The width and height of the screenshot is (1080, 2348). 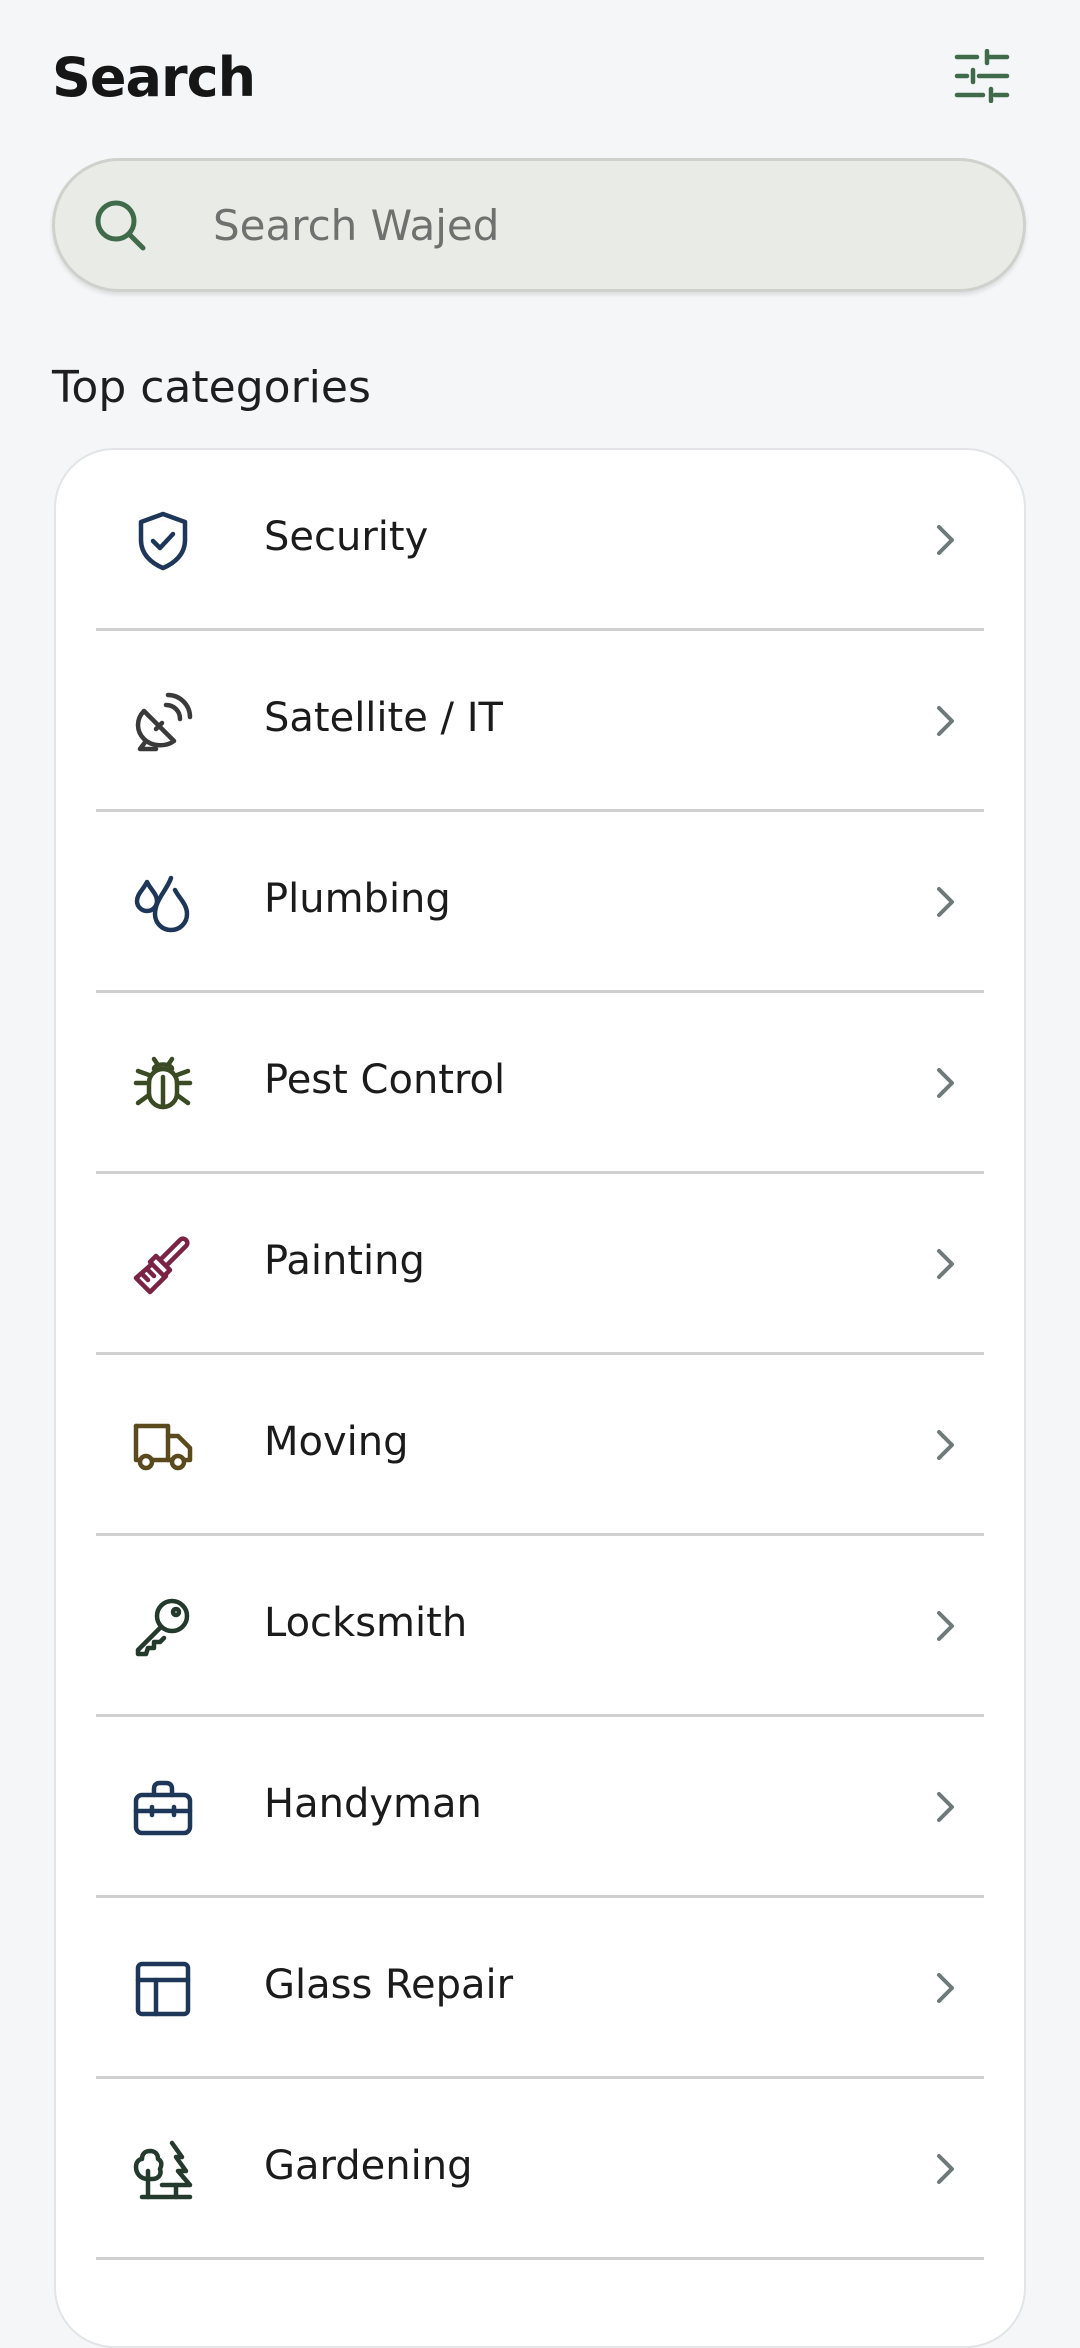 What do you see at coordinates (366, 1623) in the screenshot?
I see `category-label: Locksmith` at bounding box center [366, 1623].